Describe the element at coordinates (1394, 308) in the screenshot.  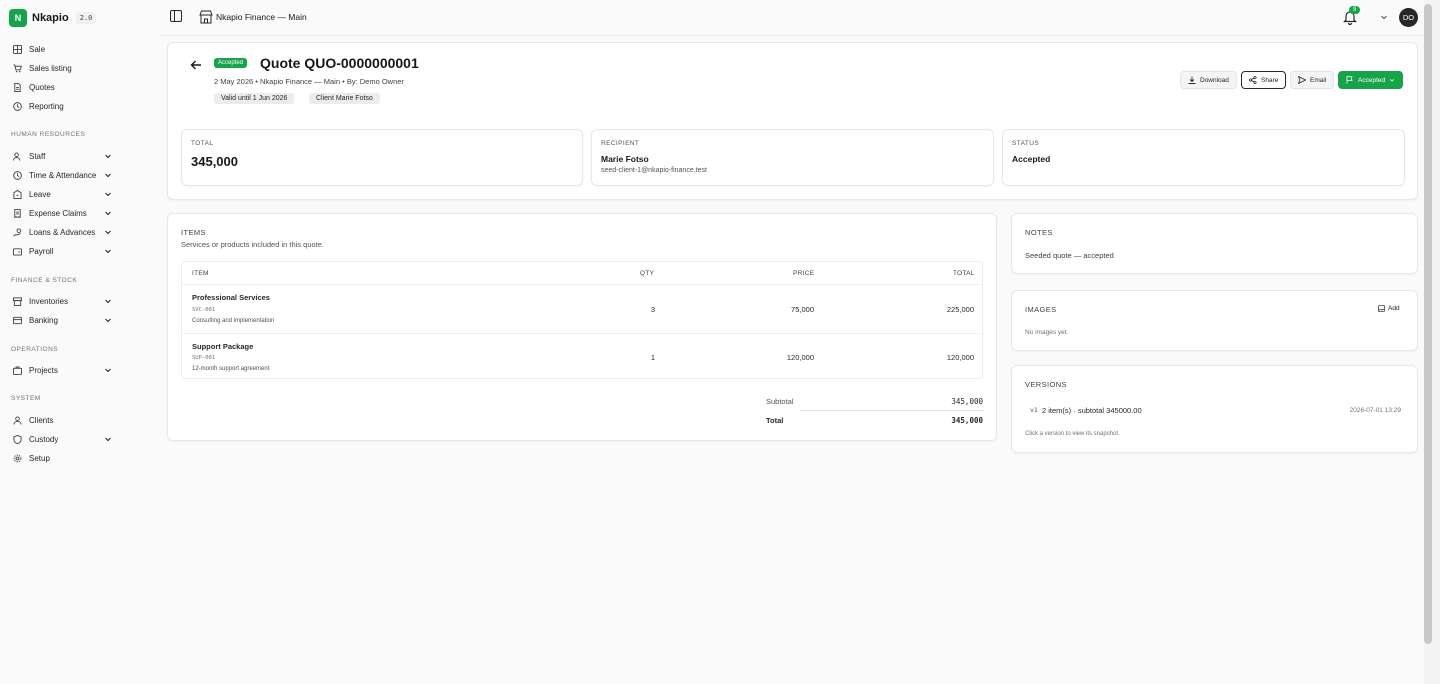
I see `add-image-label: Add` at that location.